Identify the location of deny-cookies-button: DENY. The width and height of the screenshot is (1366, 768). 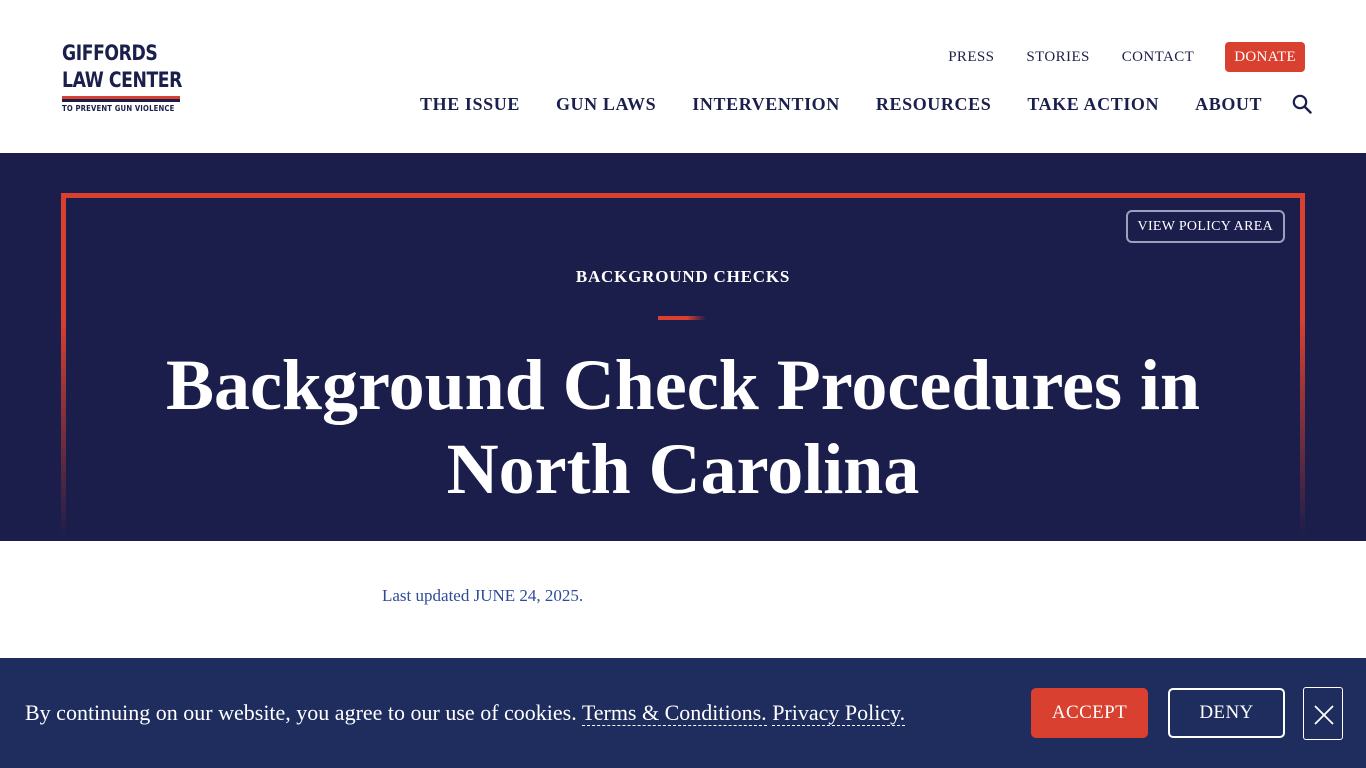
(1226, 713).